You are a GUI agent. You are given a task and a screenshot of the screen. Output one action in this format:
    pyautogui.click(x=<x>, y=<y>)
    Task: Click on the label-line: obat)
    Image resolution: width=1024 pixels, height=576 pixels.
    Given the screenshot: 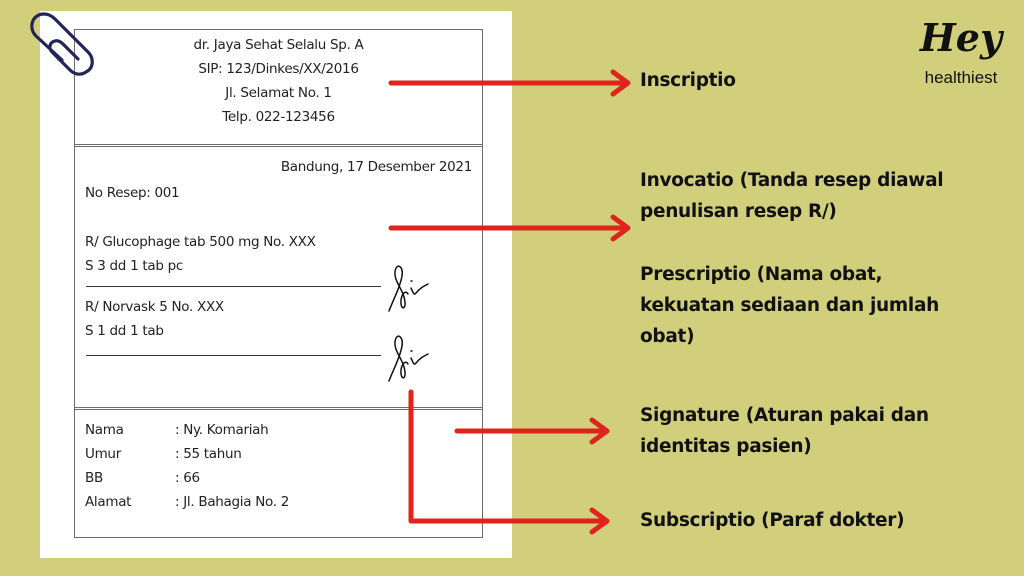 What is the action you would take?
    pyautogui.click(x=667, y=336)
    